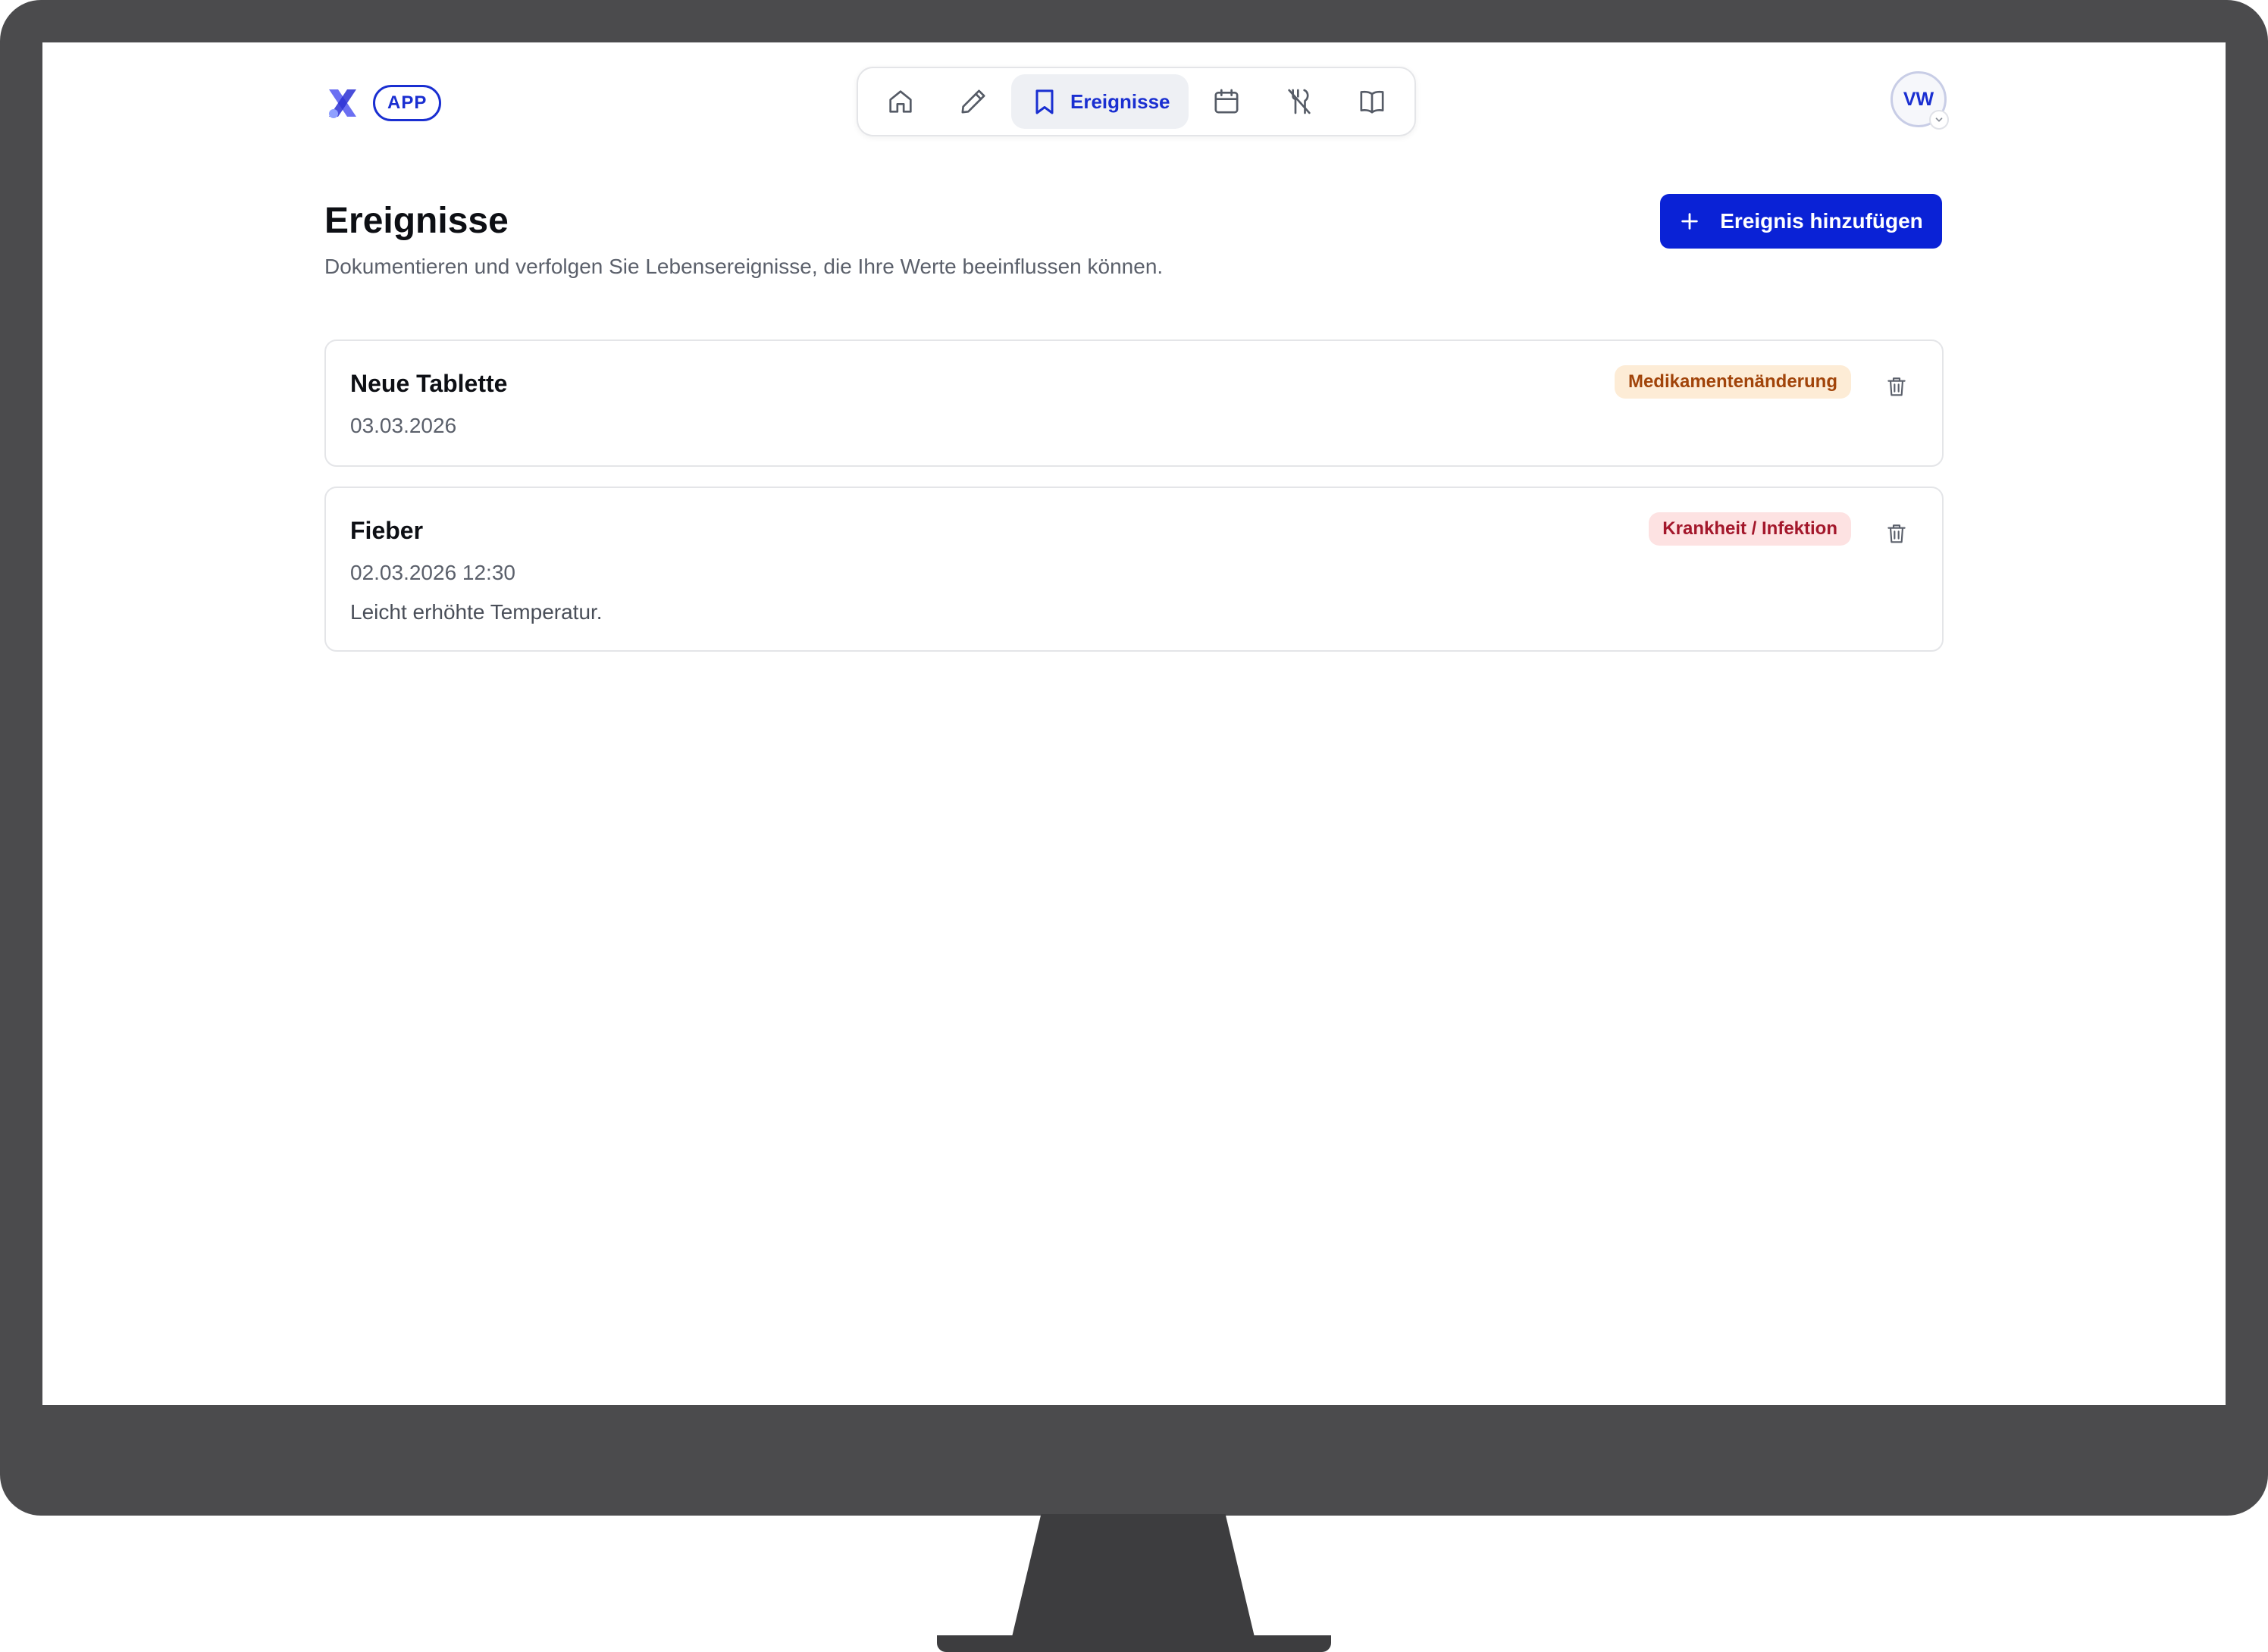  Describe the element at coordinates (429, 383) in the screenshot. I see `event-title: Neue Tablette` at that location.